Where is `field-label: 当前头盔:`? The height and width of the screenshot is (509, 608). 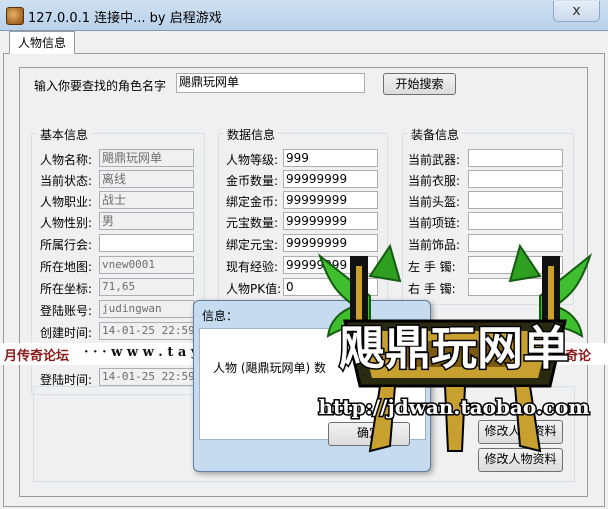
field-label: 当前头盔: is located at coordinates (434, 202).